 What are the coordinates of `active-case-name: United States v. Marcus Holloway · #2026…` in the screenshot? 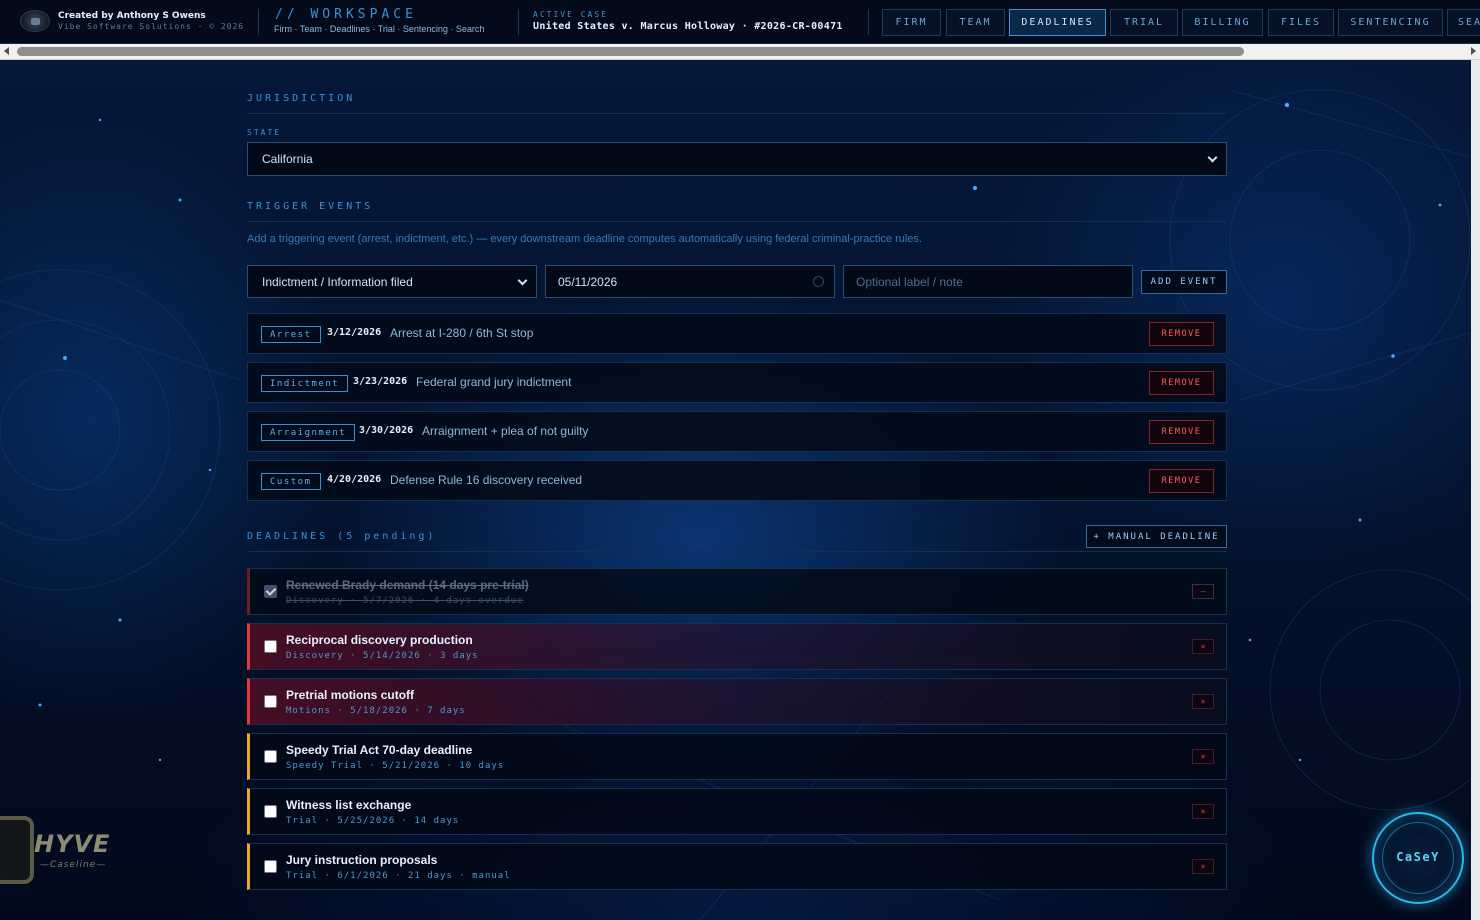 It's located at (688, 26).